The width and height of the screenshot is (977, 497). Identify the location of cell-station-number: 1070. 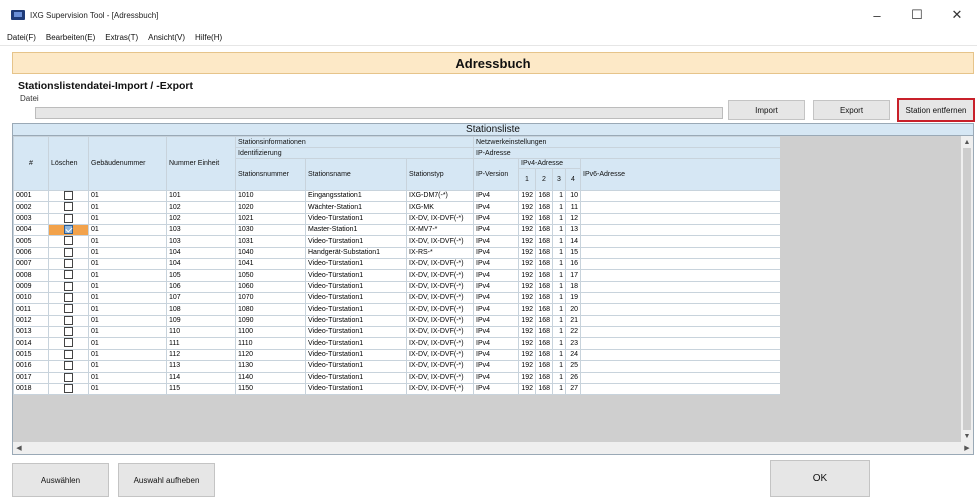
(270, 298).